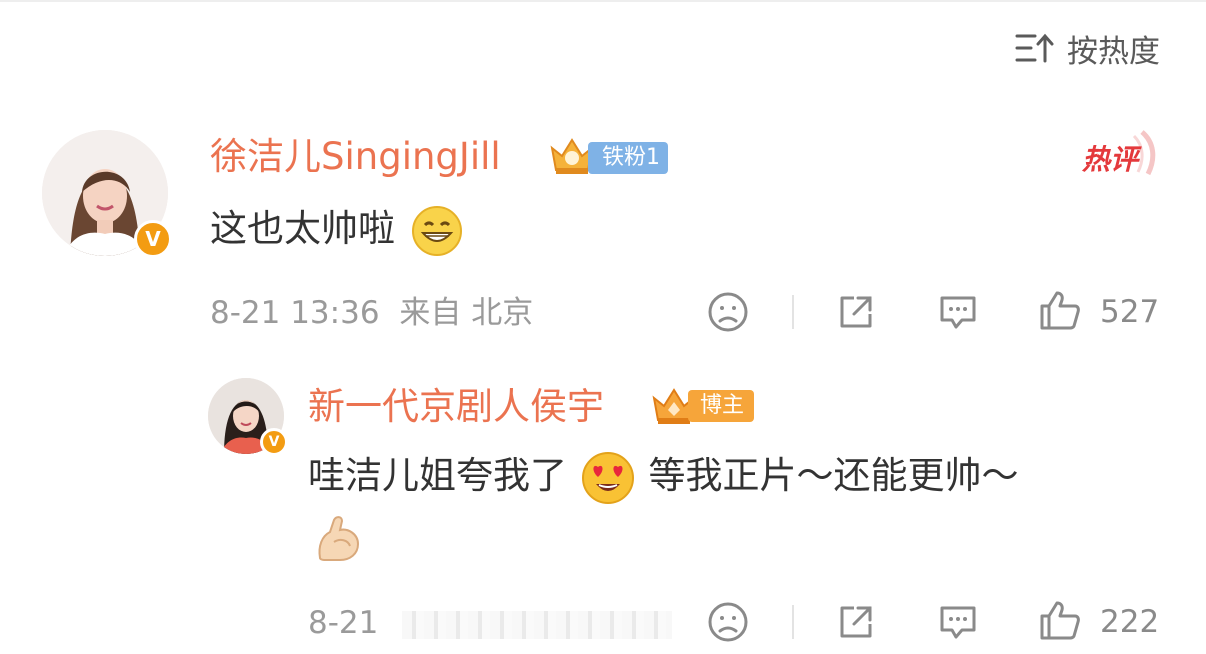 The width and height of the screenshot is (1206, 654). Describe the element at coordinates (793, 312) in the screenshot. I see `action-divider` at that location.